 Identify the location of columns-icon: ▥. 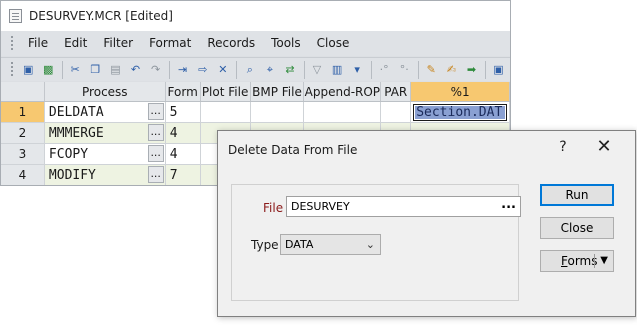
(337, 69).